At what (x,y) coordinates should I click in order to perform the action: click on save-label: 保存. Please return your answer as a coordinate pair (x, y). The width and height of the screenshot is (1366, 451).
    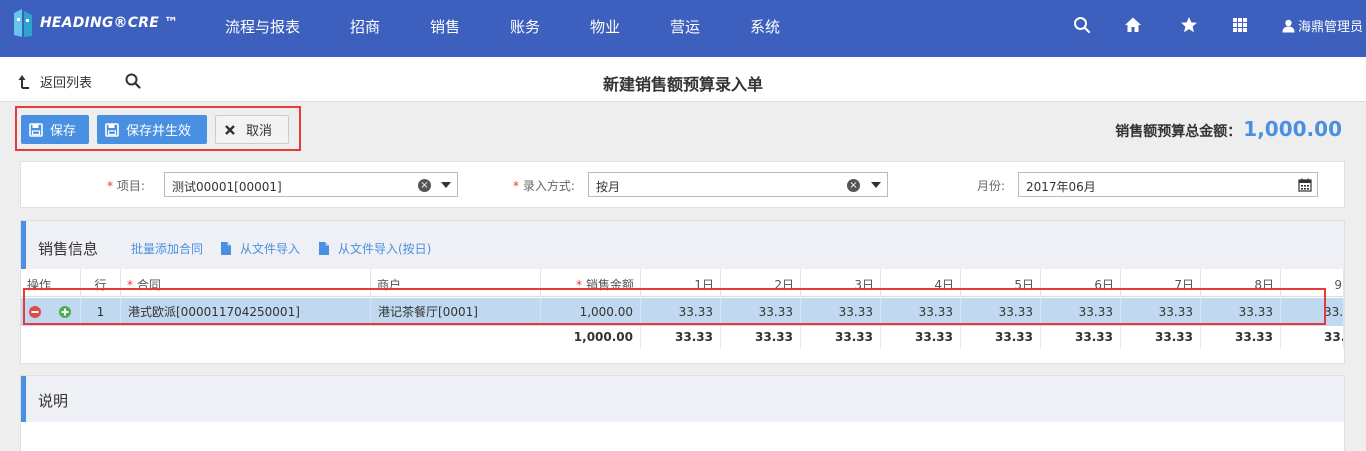
    Looking at the image, I should click on (63, 131).